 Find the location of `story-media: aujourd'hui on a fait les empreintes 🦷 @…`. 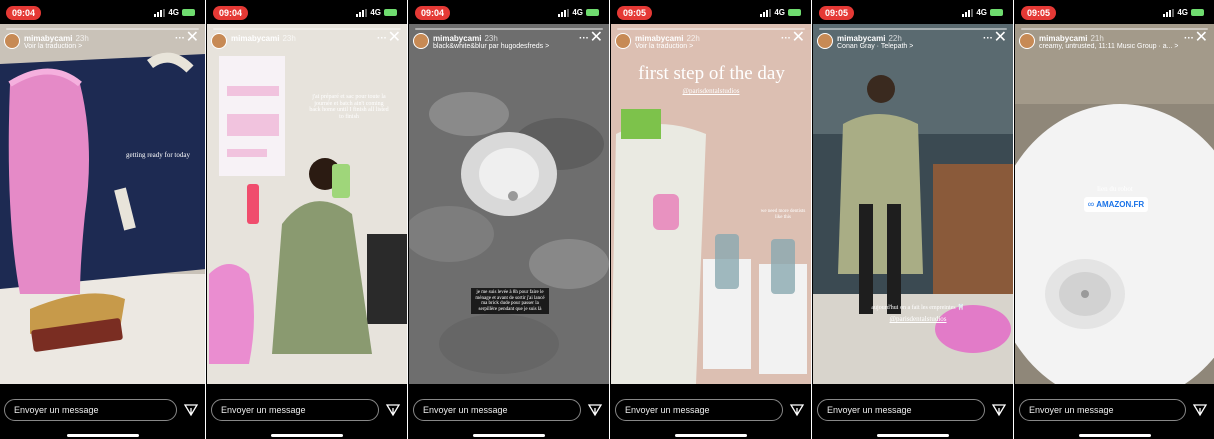

story-media: aujourd'hui on a fait les empreintes 🦷 @… is located at coordinates (913, 204).